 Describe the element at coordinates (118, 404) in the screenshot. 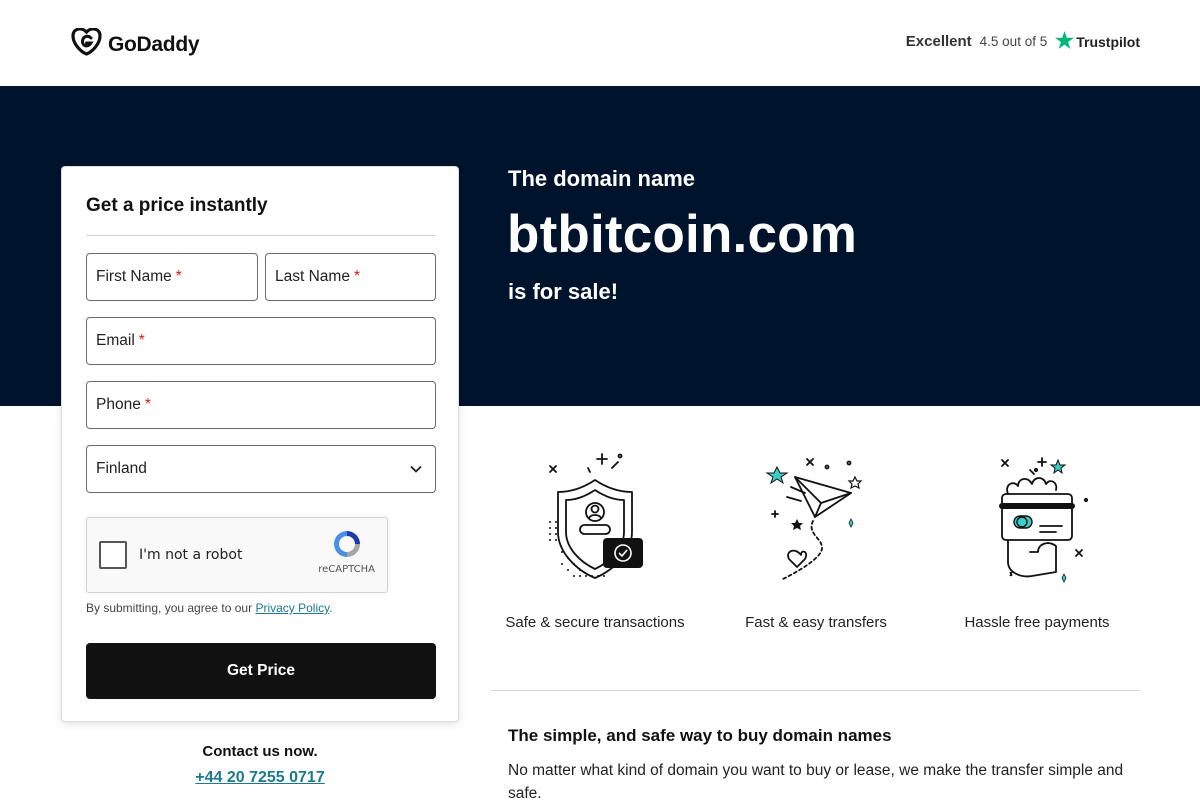

I see `phone-label: Phone` at that location.